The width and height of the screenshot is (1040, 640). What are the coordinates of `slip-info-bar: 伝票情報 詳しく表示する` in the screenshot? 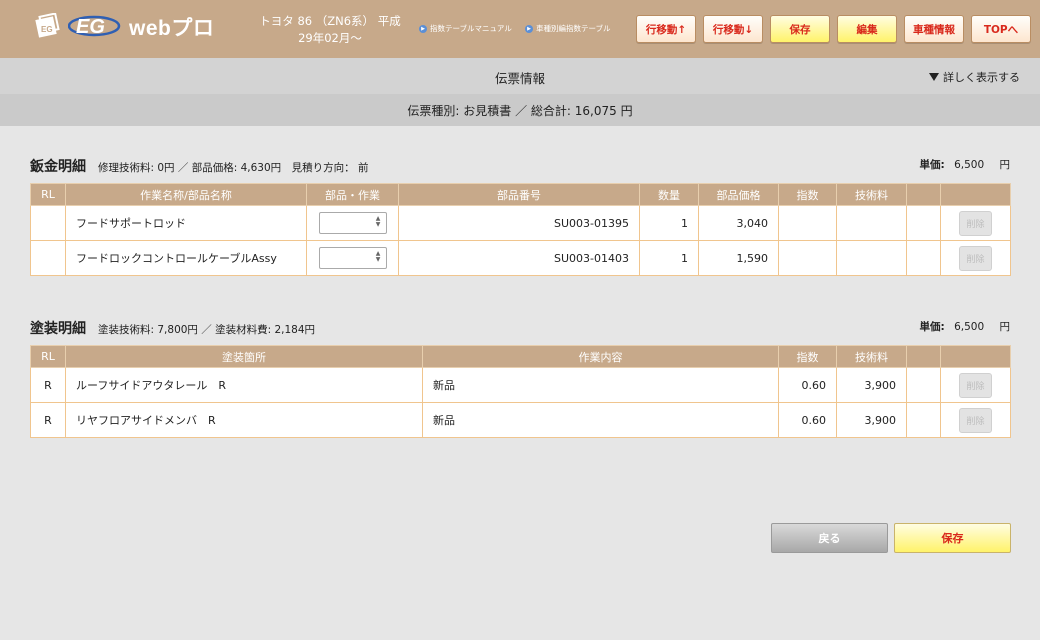 It's located at (520, 76).